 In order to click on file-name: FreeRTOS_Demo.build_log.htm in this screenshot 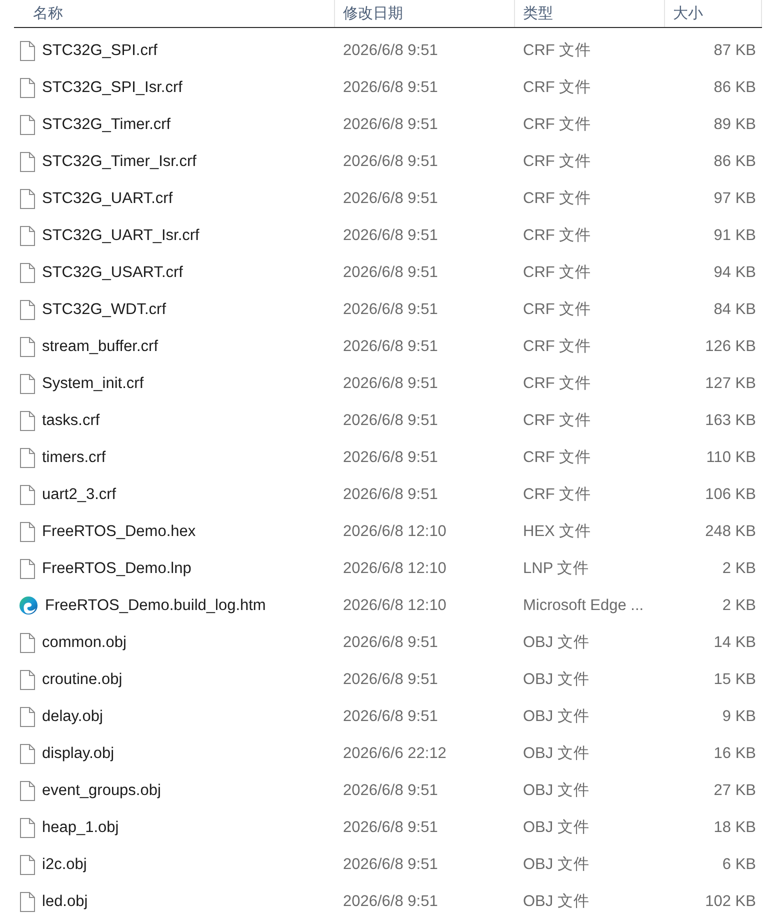, I will do `click(155, 605)`.